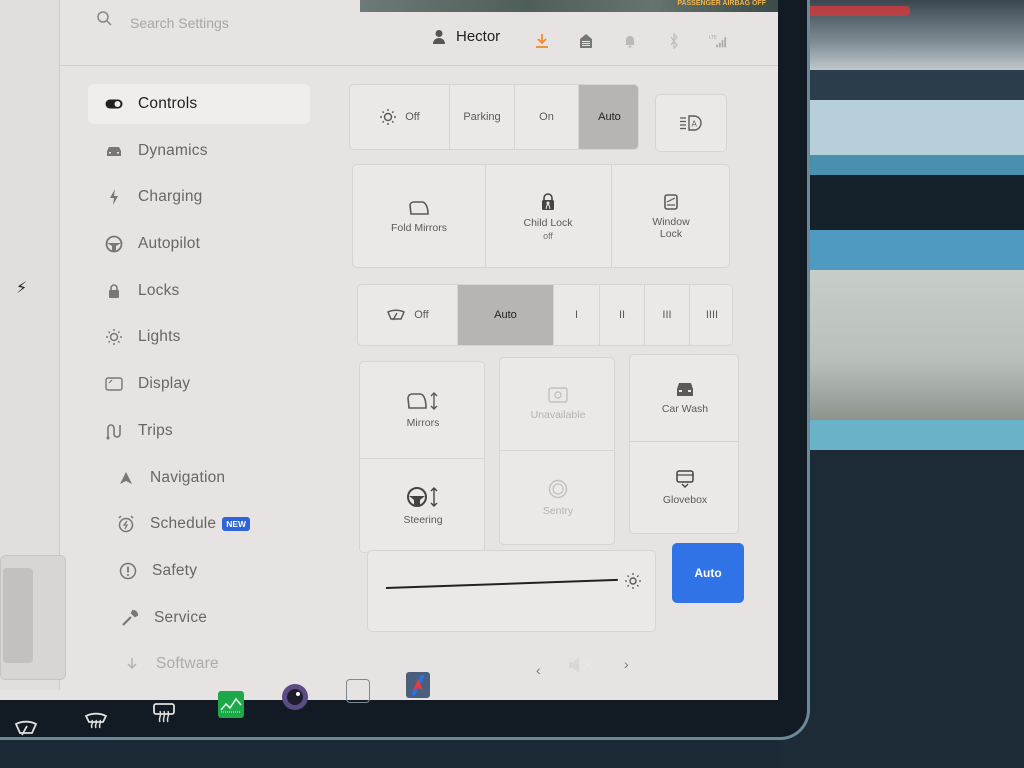 The width and height of the screenshot is (1024, 768). Describe the element at coordinates (128, 571) in the screenshot. I see `exclamation-circle-icon` at that location.